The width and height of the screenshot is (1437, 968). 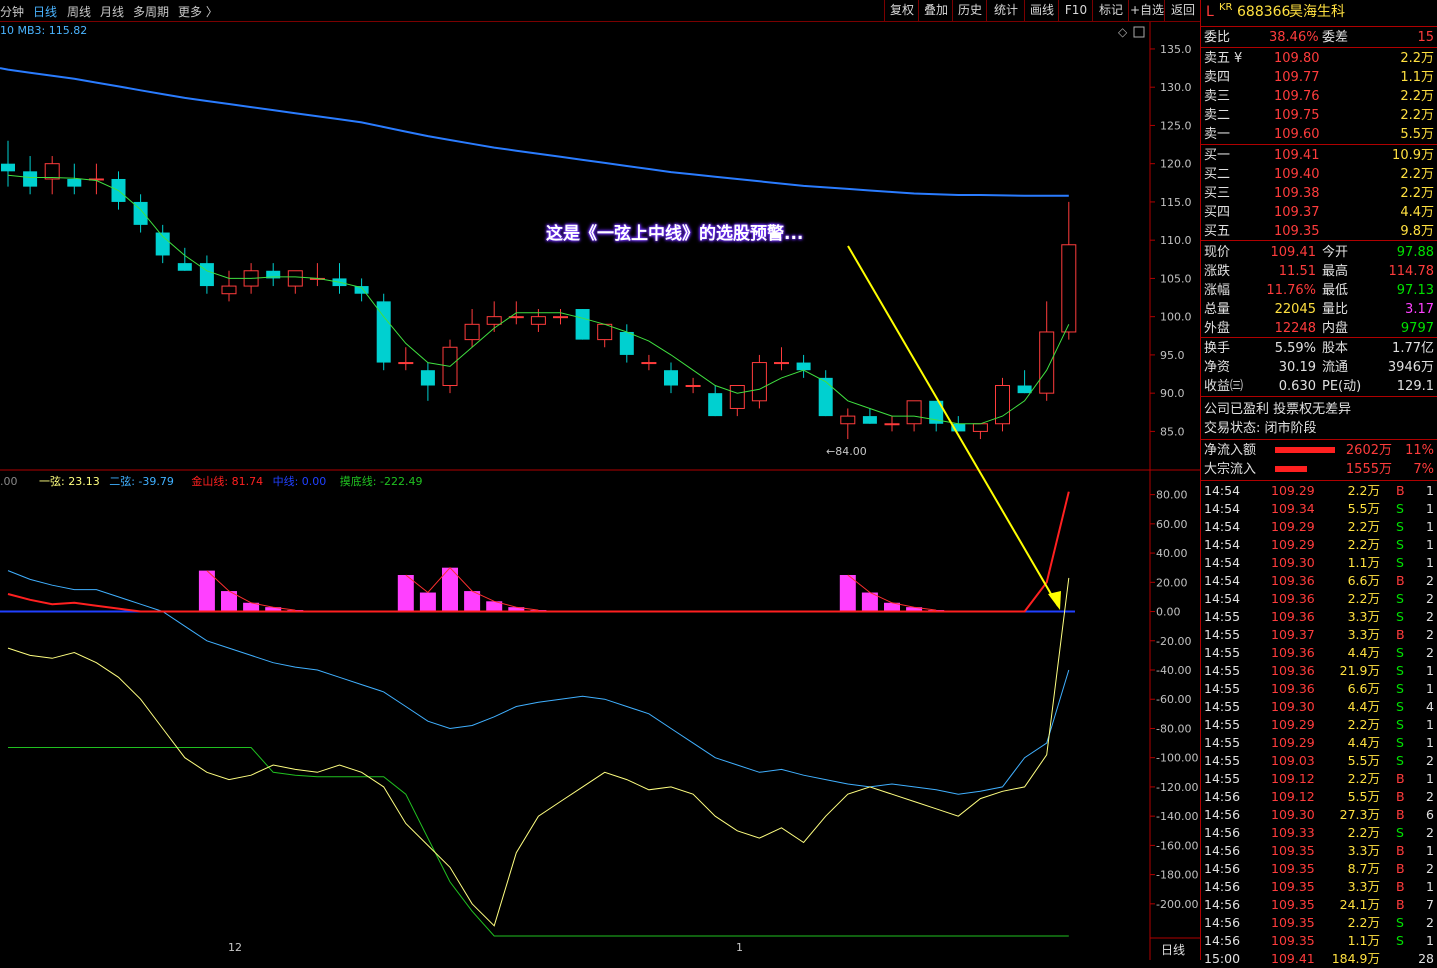 What do you see at coordinates (1173, 949) in the screenshot?
I see `period-tab-bottom: 日线` at bounding box center [1173, 949].